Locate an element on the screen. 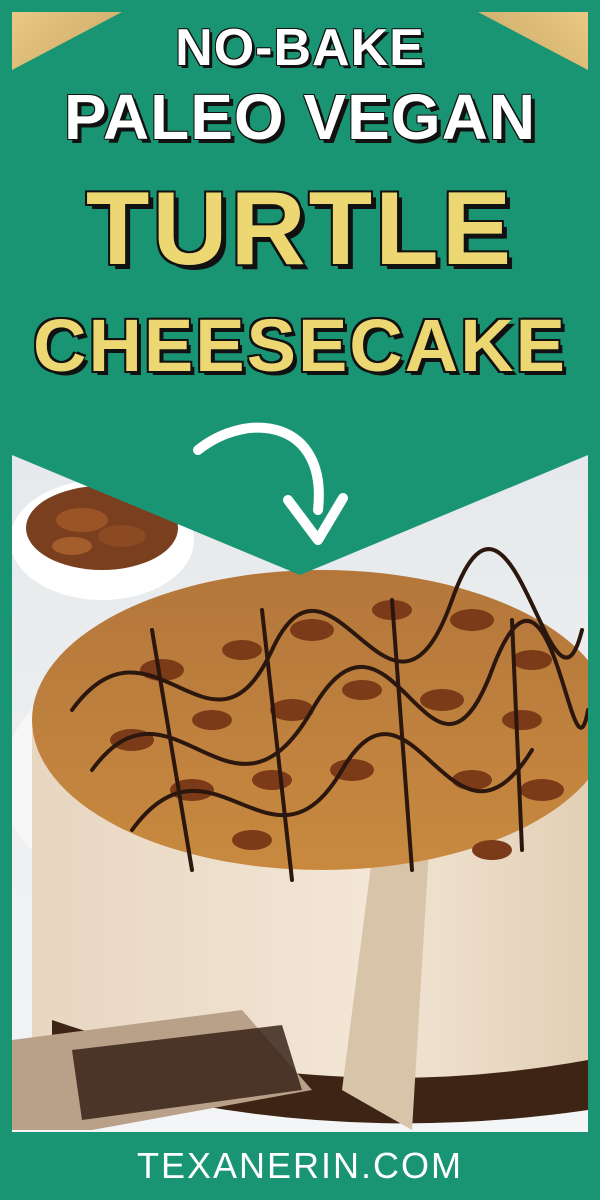 This screenshot has width=600, height=1200. headline-no-bake: NO-BAKE is located at coordinates (300, 48).